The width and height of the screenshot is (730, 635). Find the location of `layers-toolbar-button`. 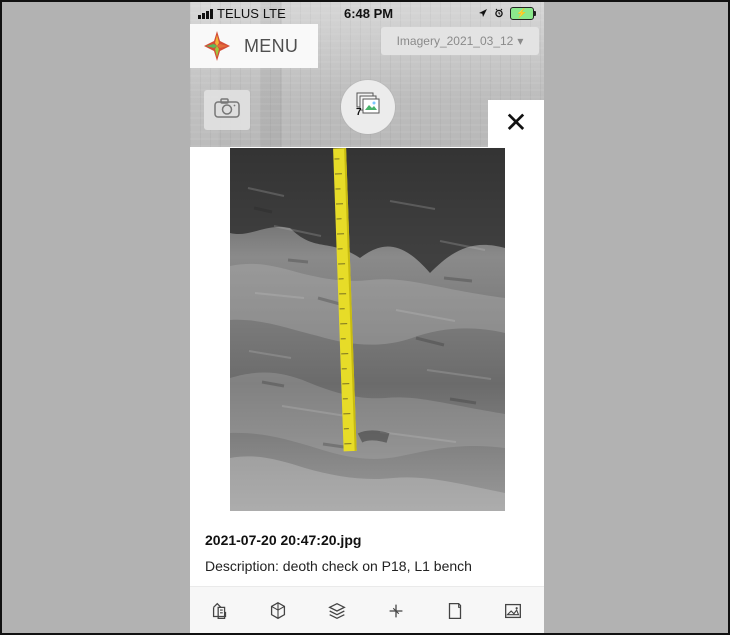

layers-toolbar-button is located at coordinates (337, 611).